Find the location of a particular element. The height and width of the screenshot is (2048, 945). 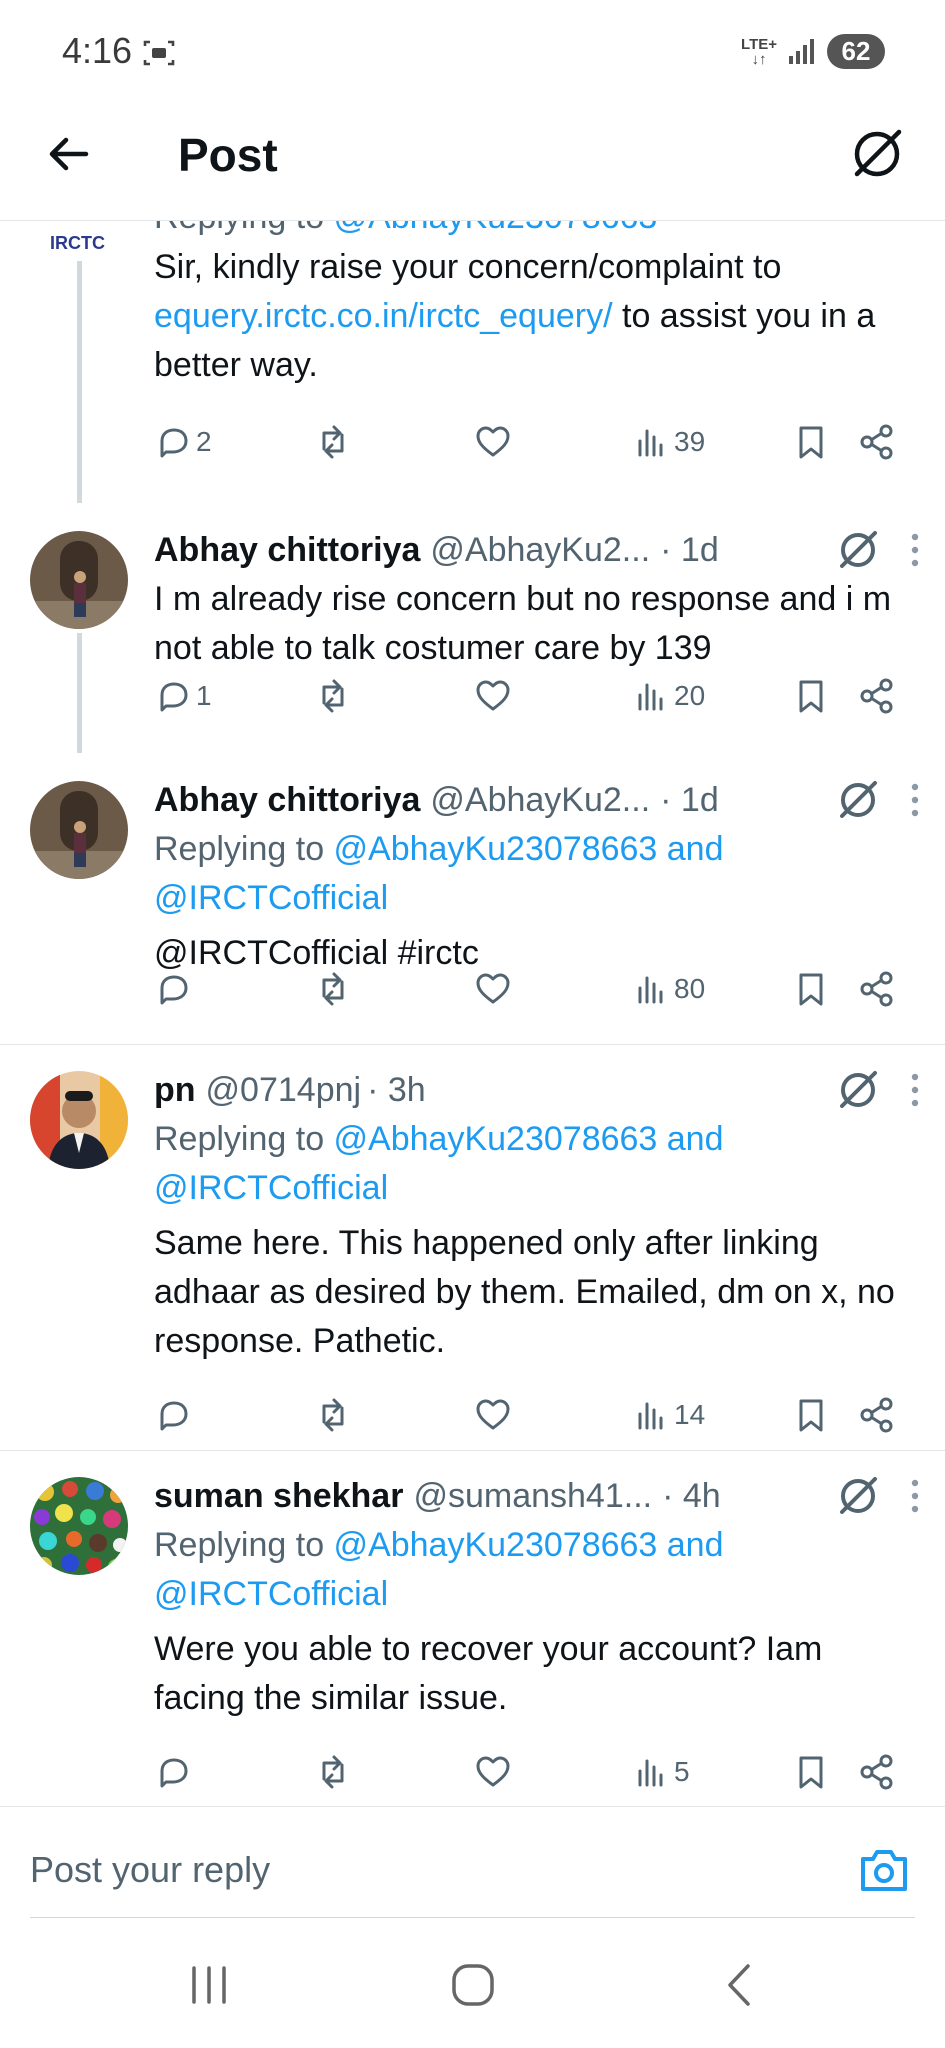

bookmark-icon is located at coordinates (811, 1772).